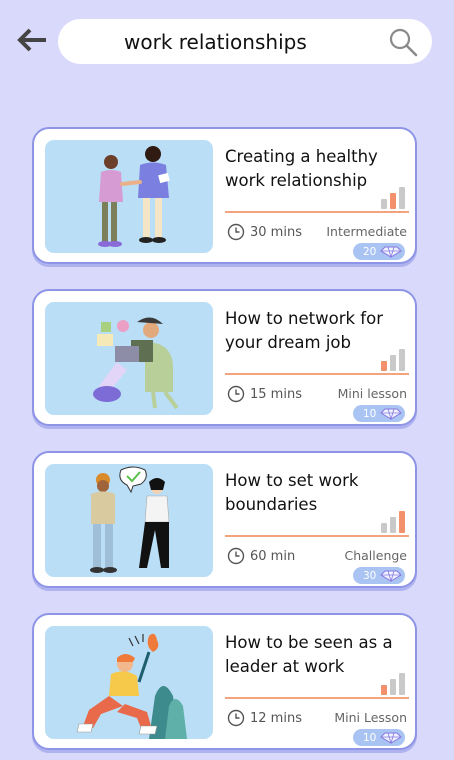 This screenshot has width=454, height=760. I want to click on points-value: 20, so click(370, 251).